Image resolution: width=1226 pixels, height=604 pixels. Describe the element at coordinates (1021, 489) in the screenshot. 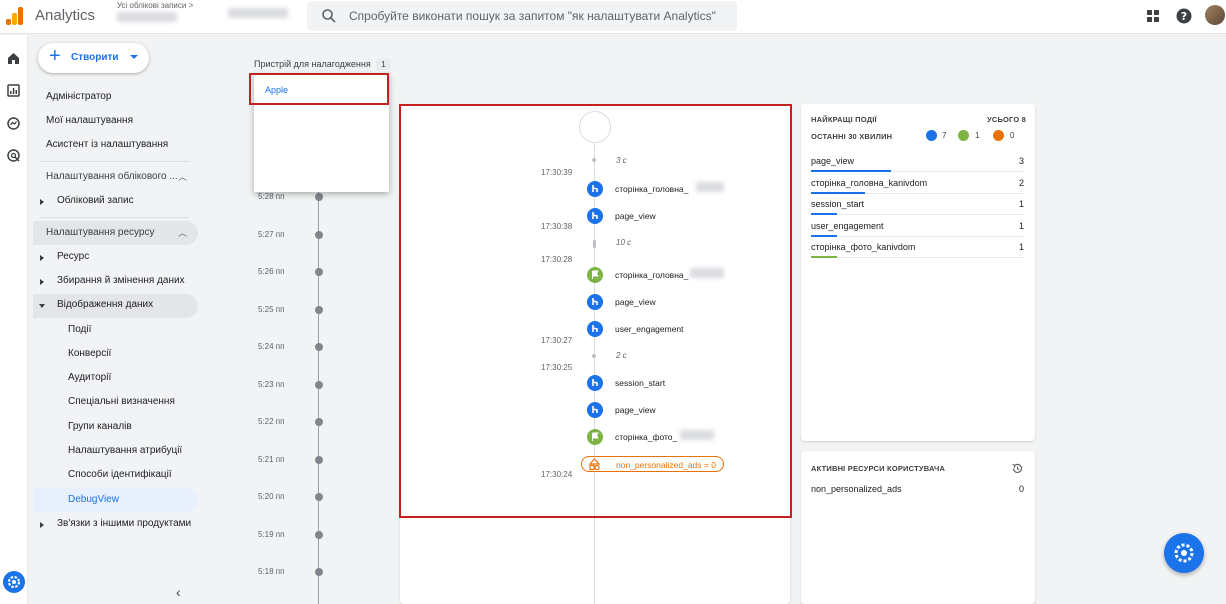

I see `user-property-value: 0` at that location.